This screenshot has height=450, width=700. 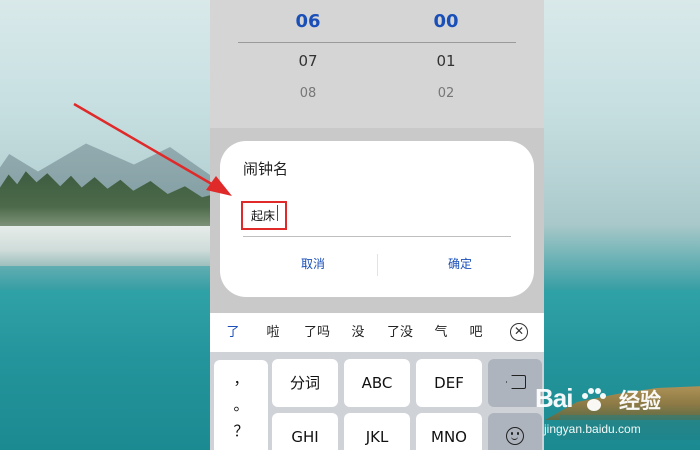 I want to click on emoji-key, so click(x=515, y=431).